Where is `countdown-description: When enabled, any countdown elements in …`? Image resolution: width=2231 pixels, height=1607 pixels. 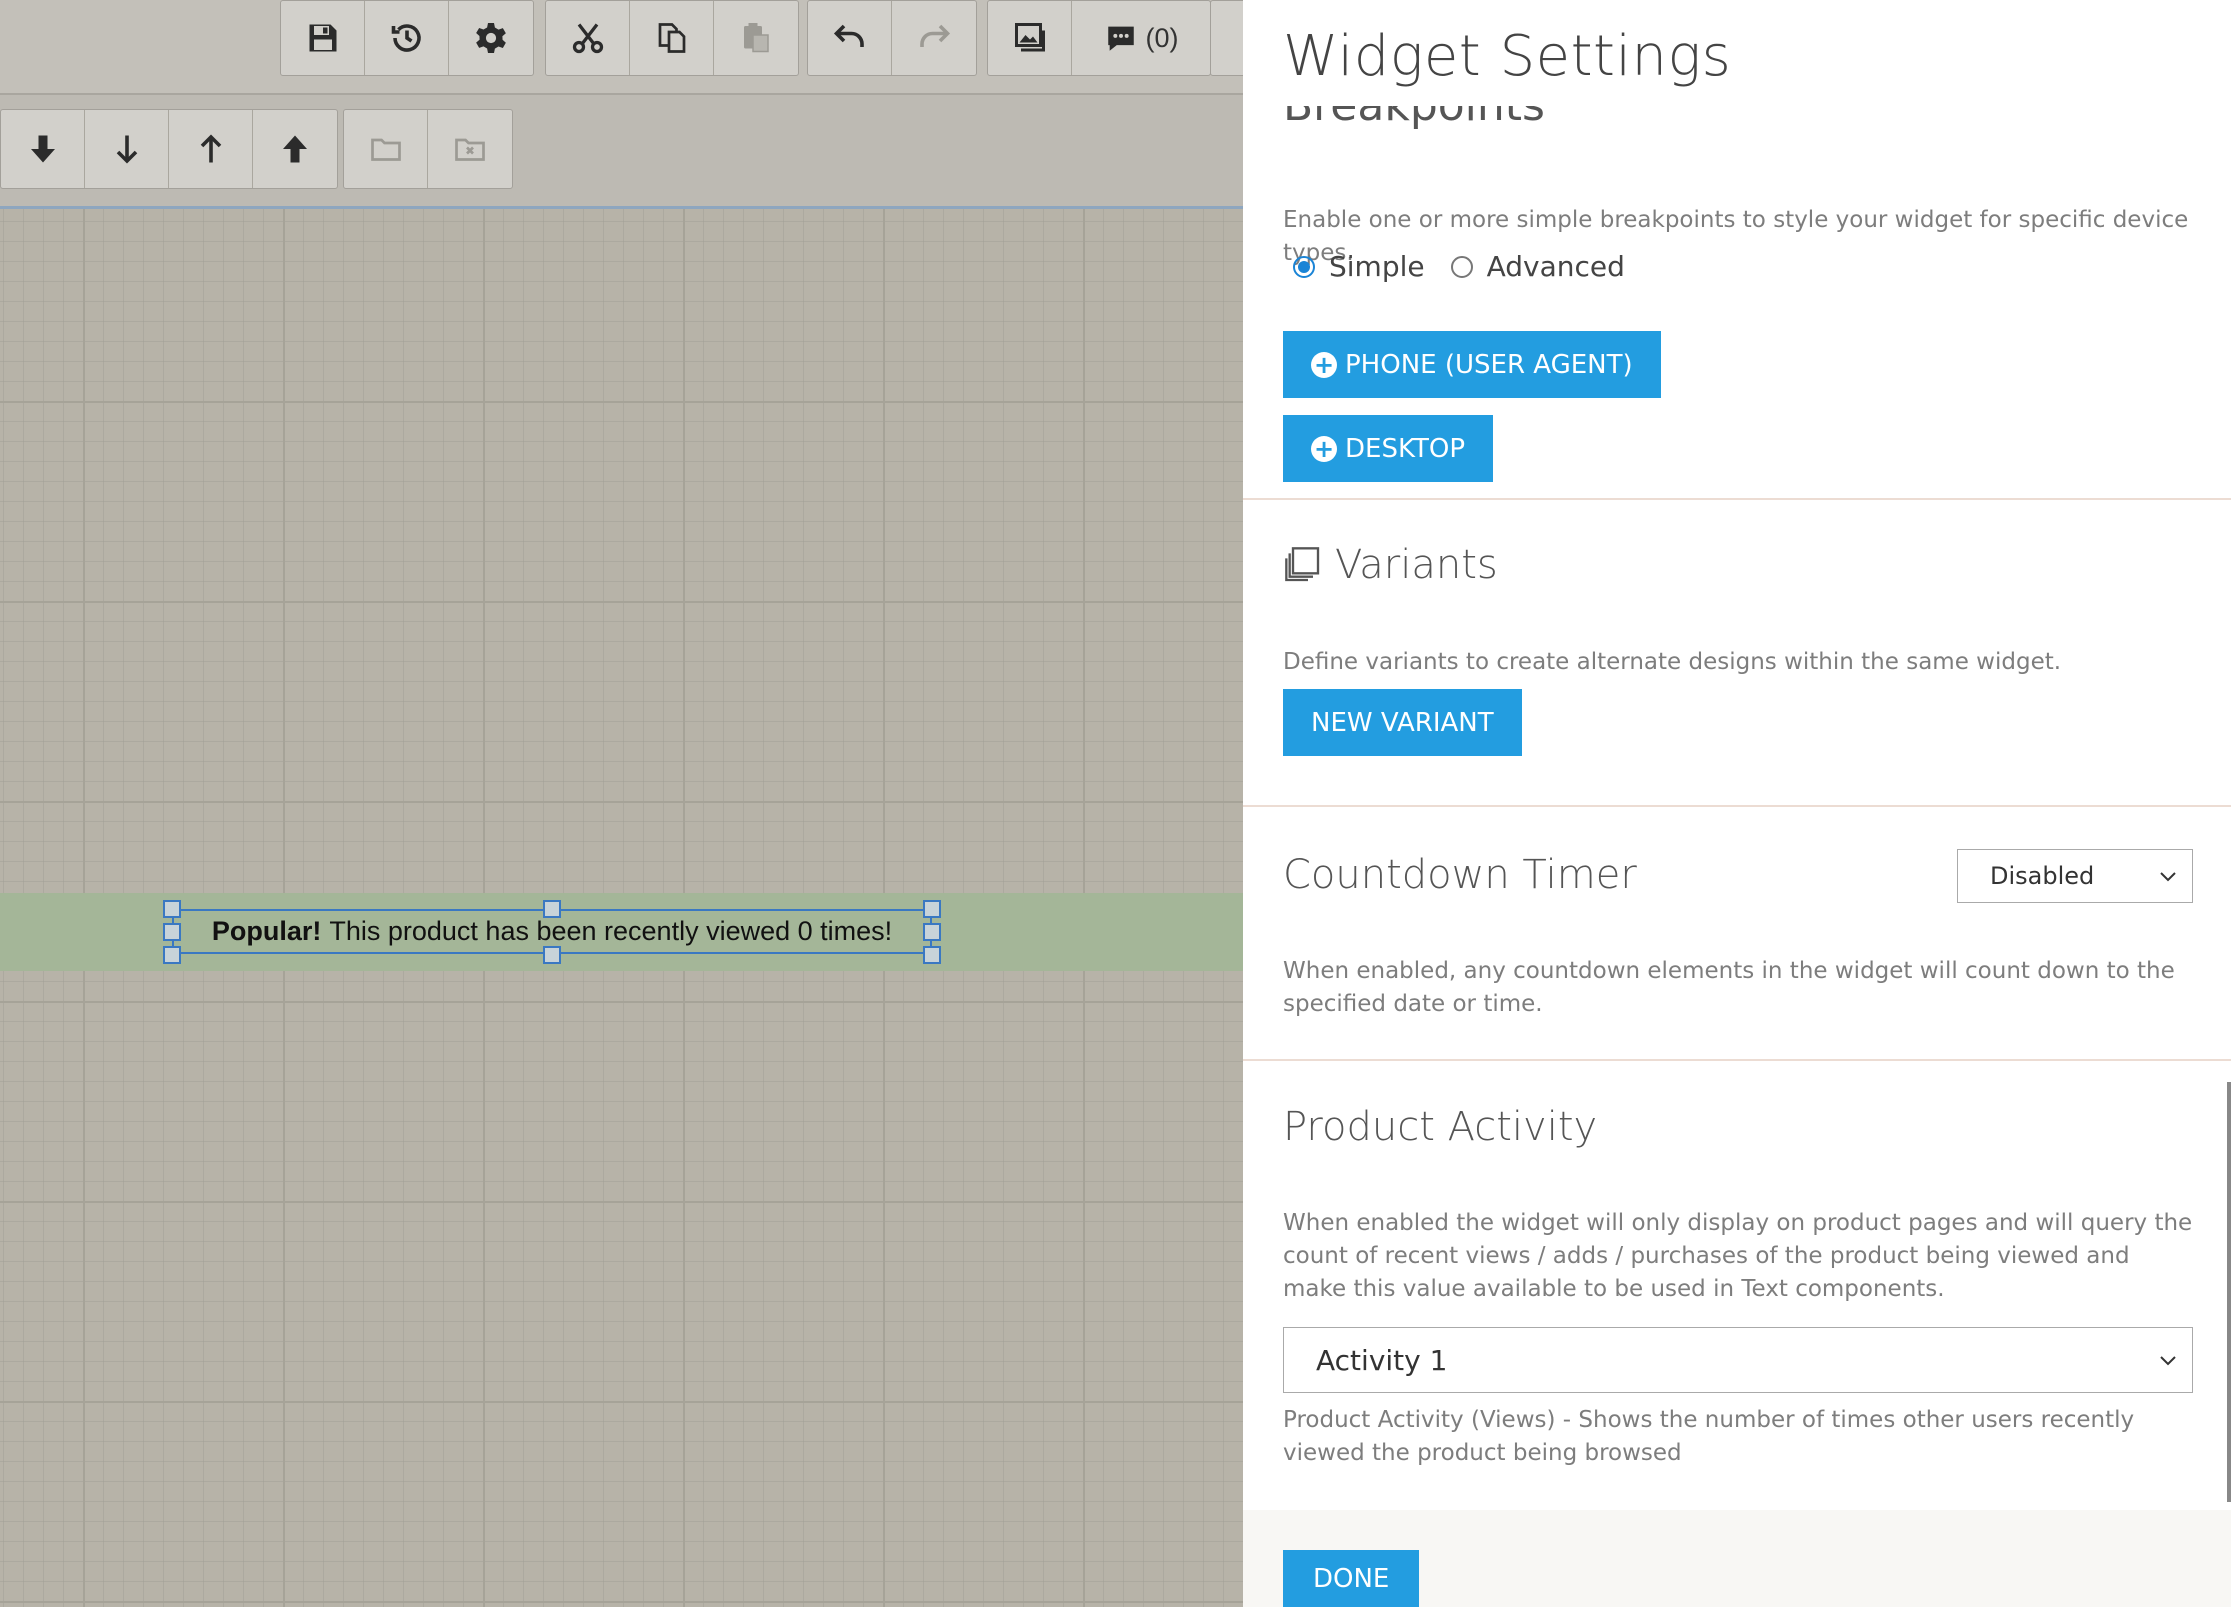 countdown-description: When enabled, any countdown elements in … is located at coordinates (1729, 987).